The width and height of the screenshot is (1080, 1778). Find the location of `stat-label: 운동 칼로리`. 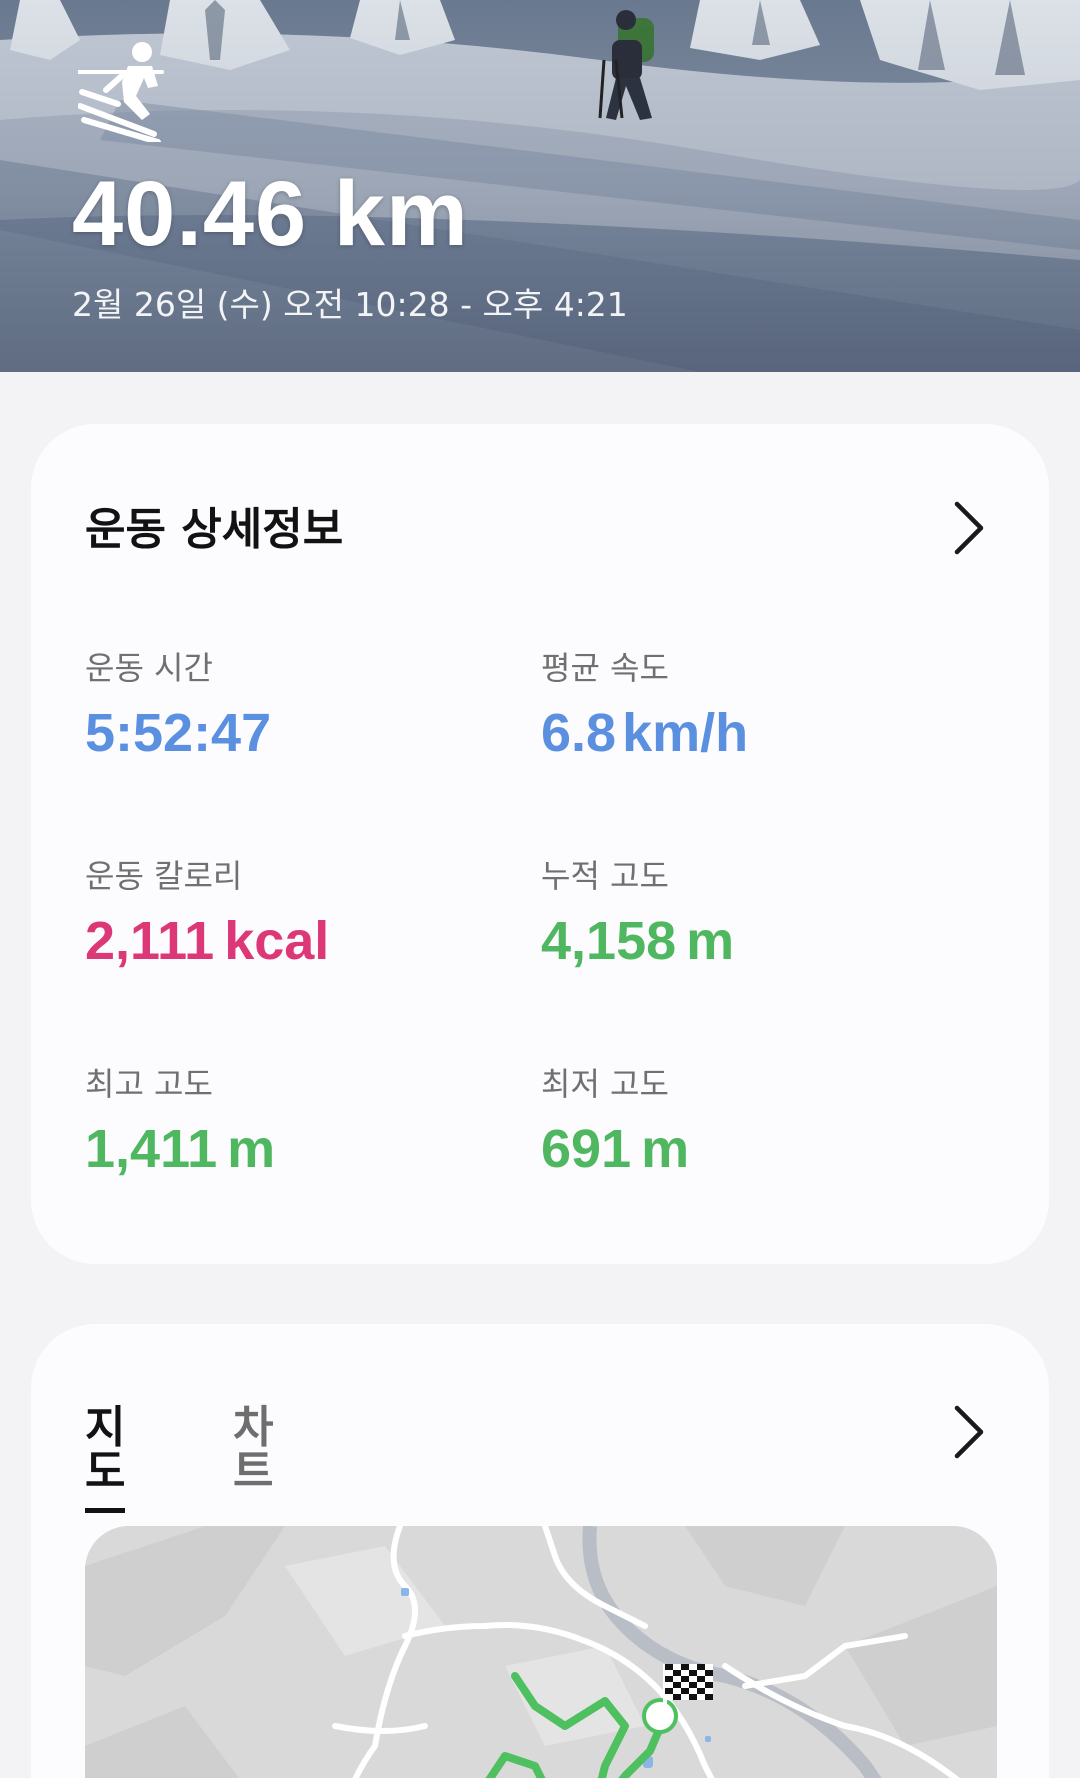

stat-label: 운동 칼로리 is located at coordinates (164, 876).